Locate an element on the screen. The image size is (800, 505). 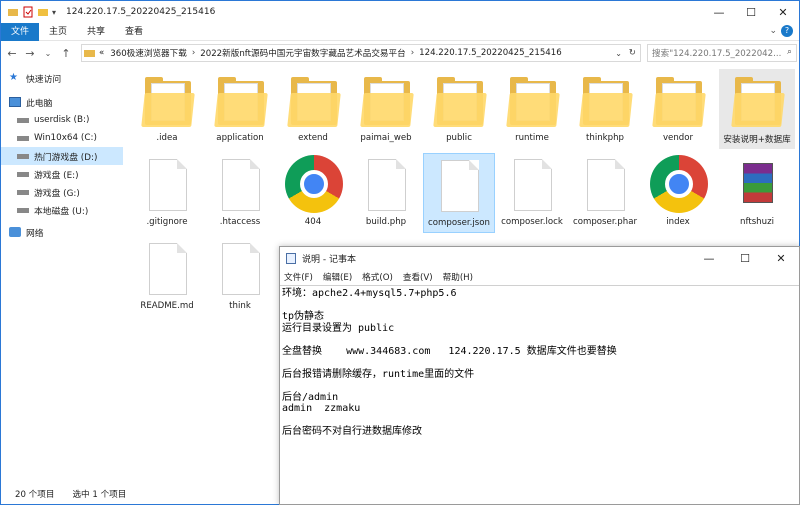
sidebar-item-drive-b: userdisk (B:) is located at coordinates (62, 120).